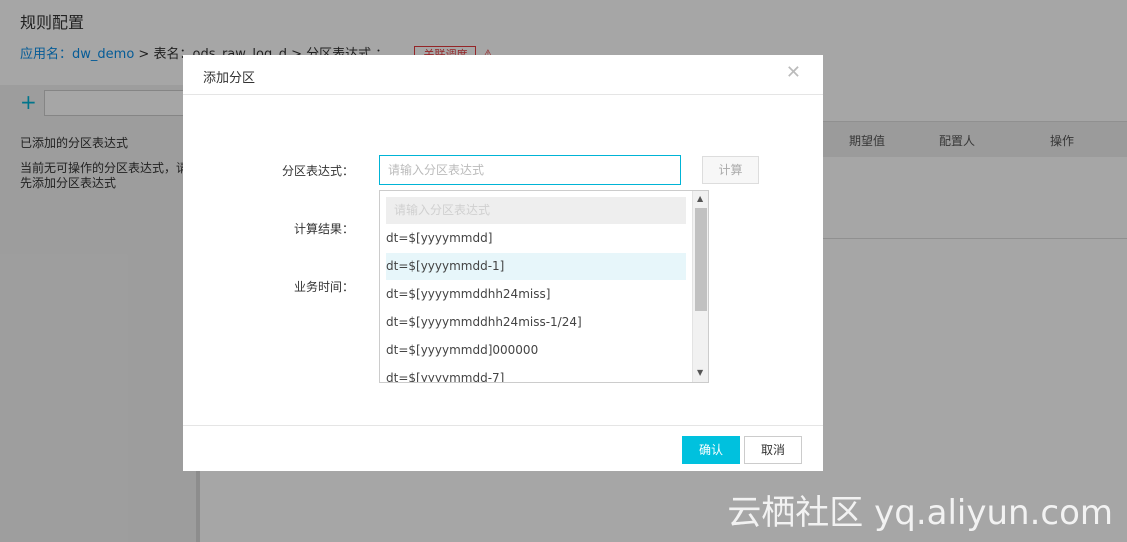  What do you see at coordinates (536, 322) in the screenshot?
I see `dropdown-option: dt=$[yyyymmddhh24miss-1/24]` at bounding box center [536, 322].